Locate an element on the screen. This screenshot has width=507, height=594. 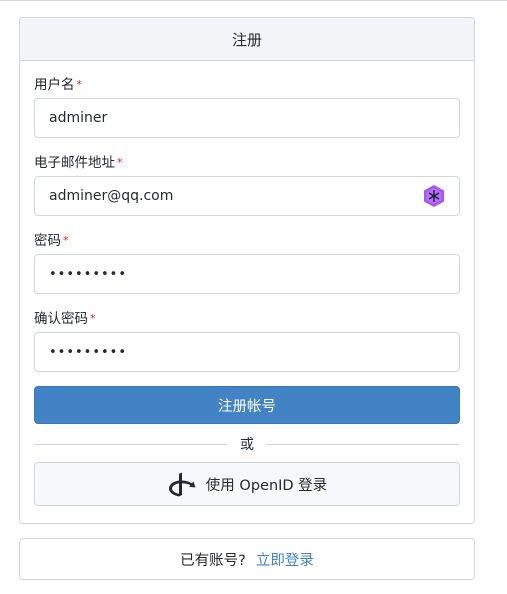
username-group: 用户名 * is located at coordinates (247, 107).